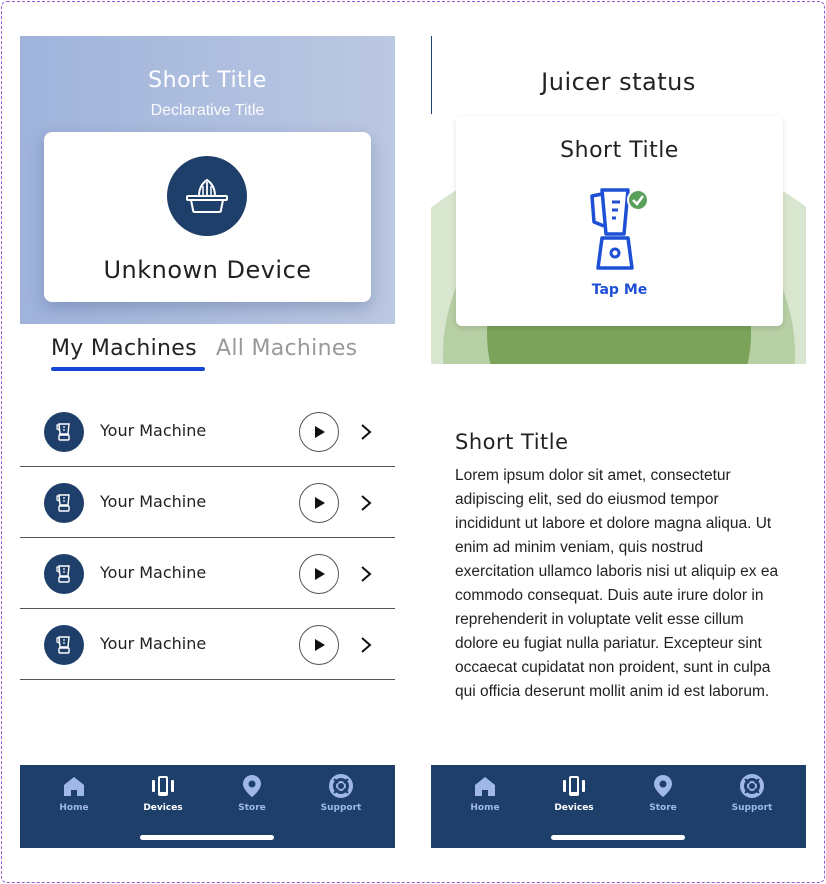 The image size is (826, 884). What do you see at coordinates (286, 348) in the screenshot?
I see `tab-all-machines: All Machines` at bounding box center [286, 348].